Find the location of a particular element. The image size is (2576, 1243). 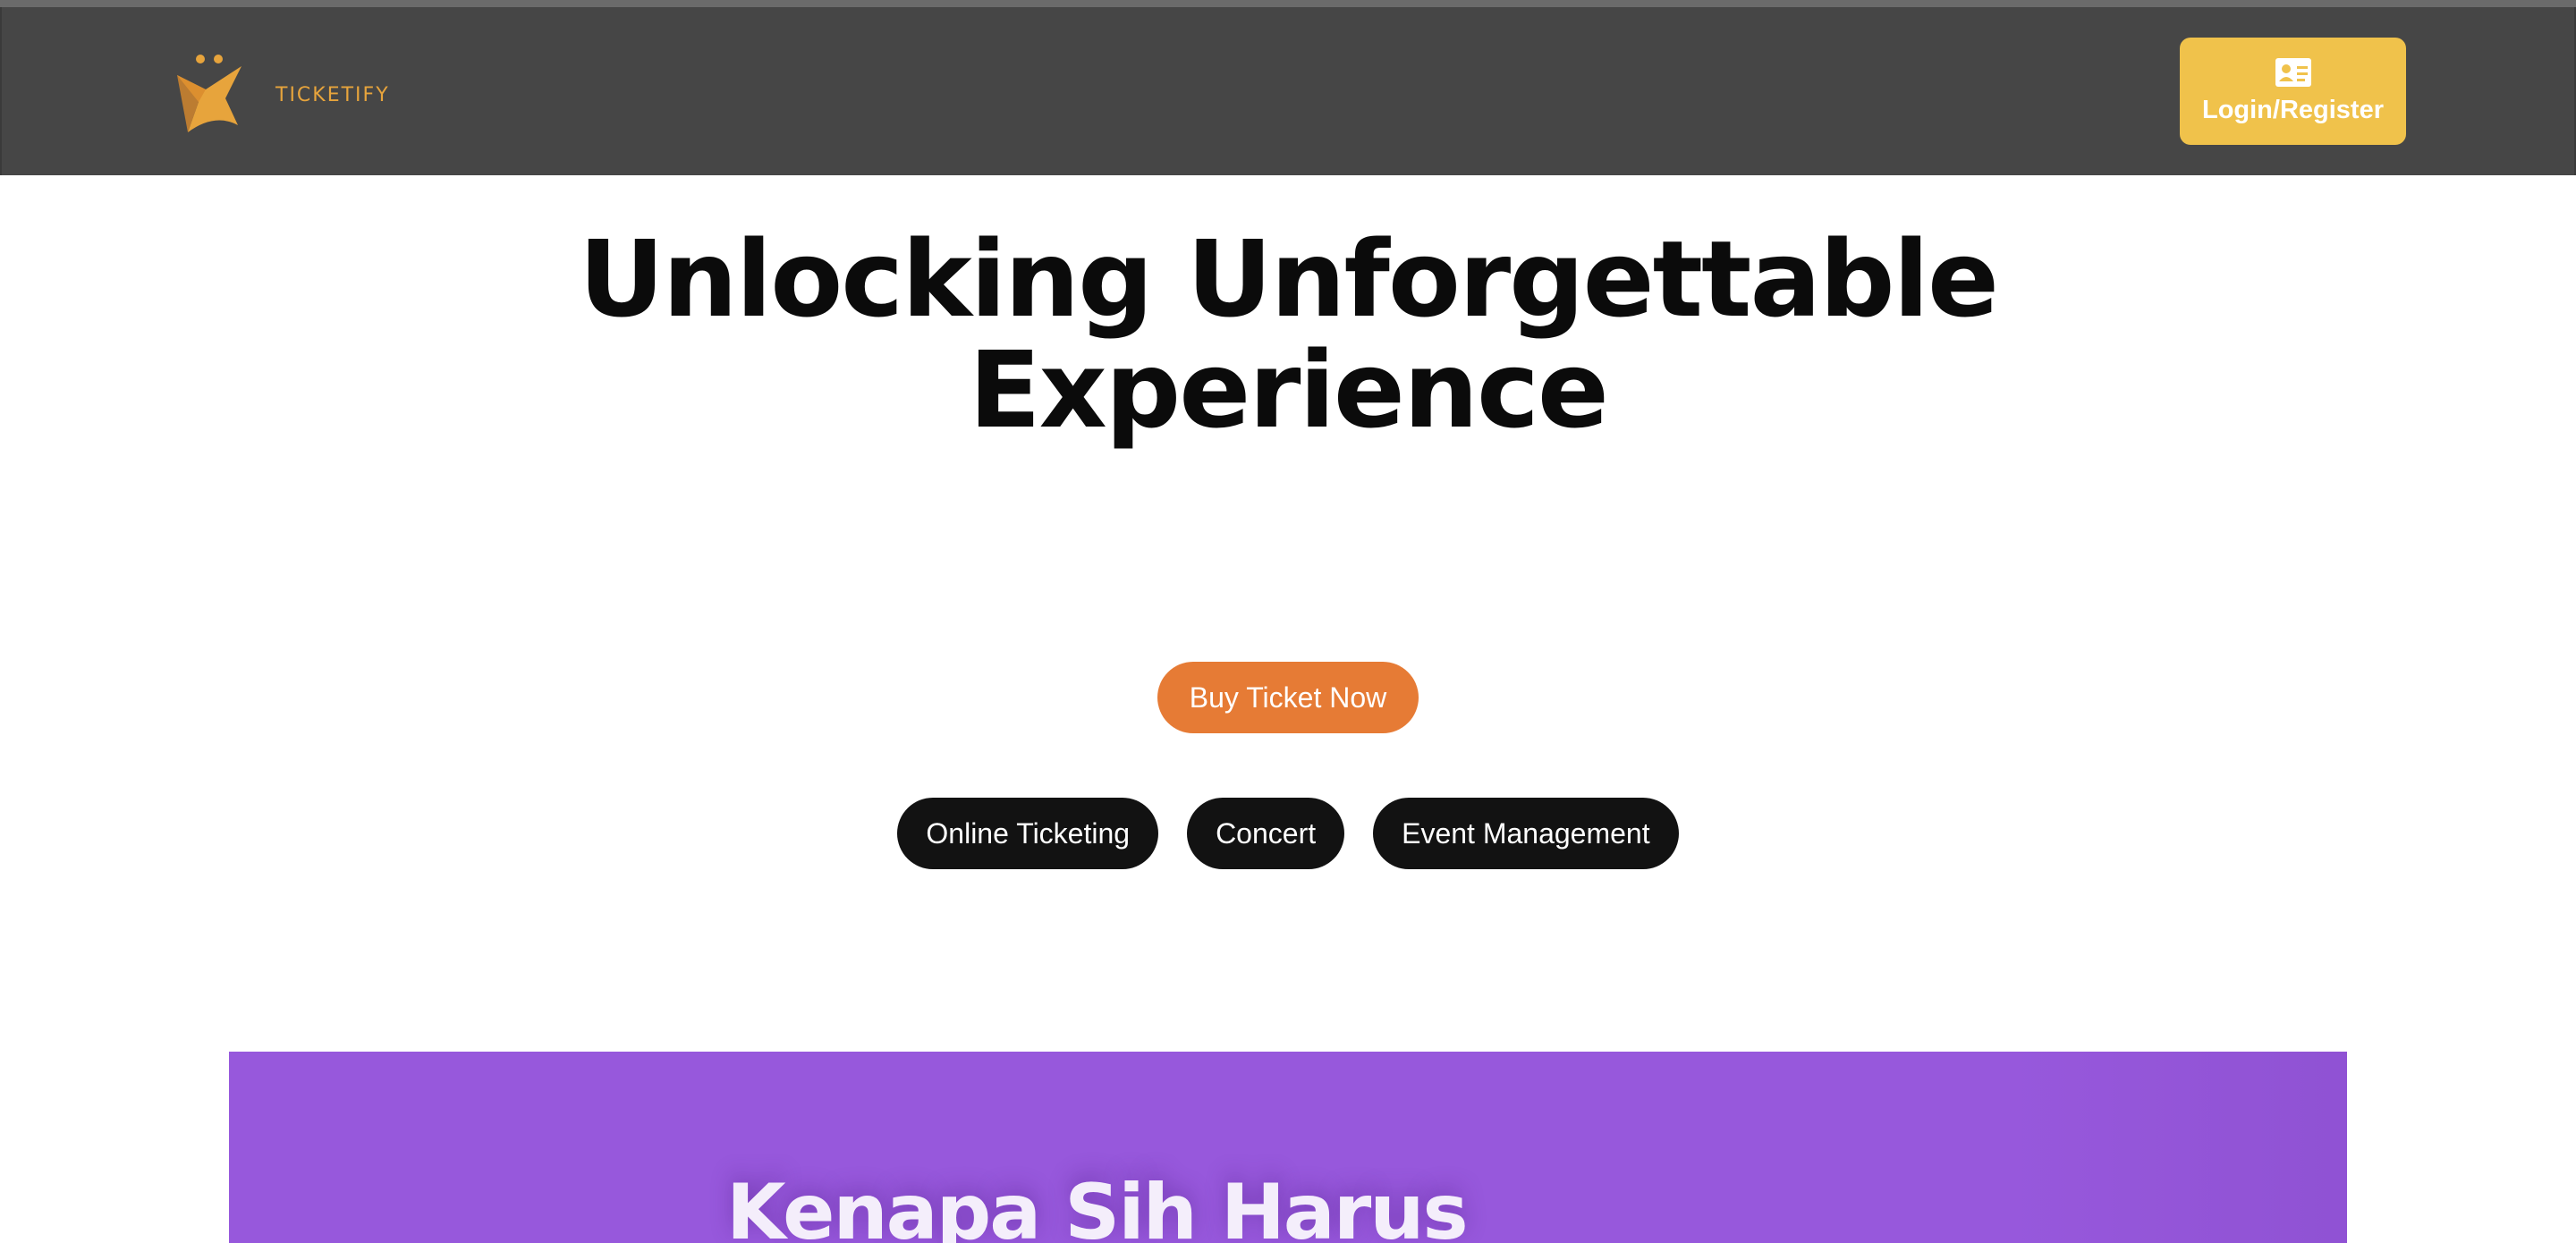

window-top-border is located at coordinates (1288, 3).